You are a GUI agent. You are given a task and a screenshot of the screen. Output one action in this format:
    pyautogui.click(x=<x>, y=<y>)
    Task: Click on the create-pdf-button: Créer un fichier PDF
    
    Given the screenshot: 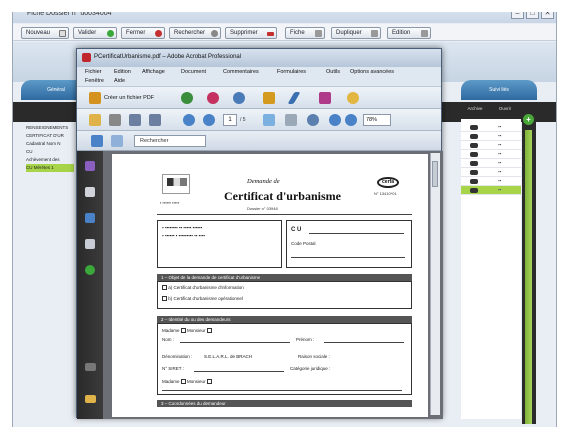 What is the action you would take?
    pyautogui.click(x=129, y=98)
    